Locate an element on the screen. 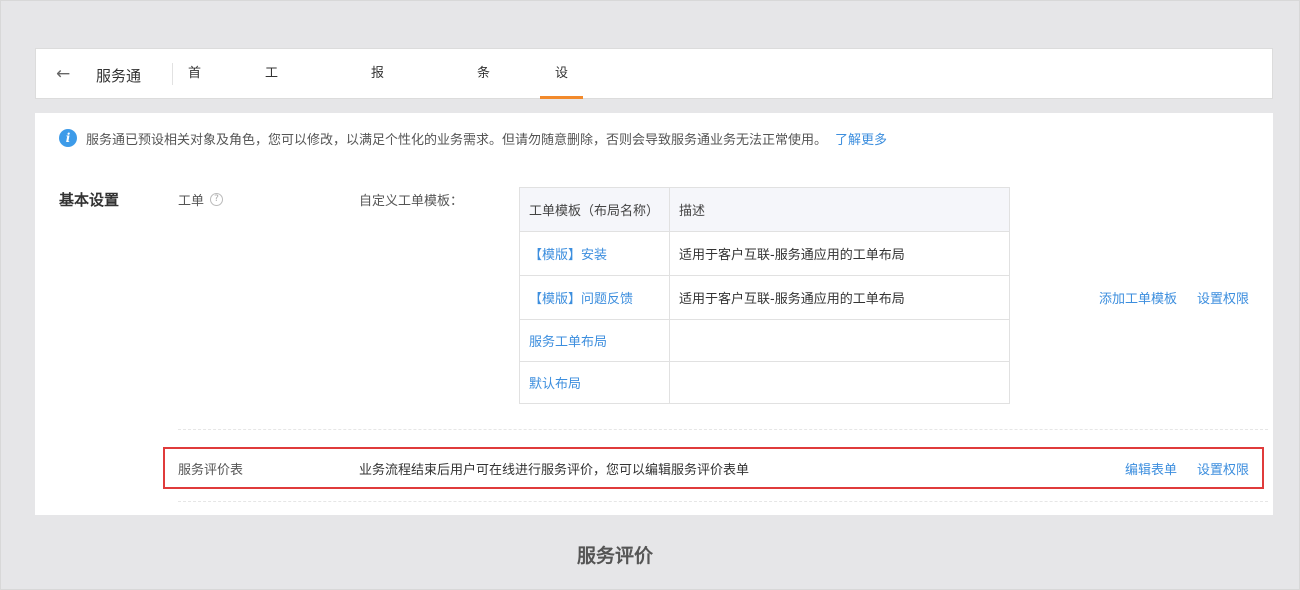 The width and height of the screenshot is (1300, 590). table-row: 默认布局 is located at coordinates (764, 382).